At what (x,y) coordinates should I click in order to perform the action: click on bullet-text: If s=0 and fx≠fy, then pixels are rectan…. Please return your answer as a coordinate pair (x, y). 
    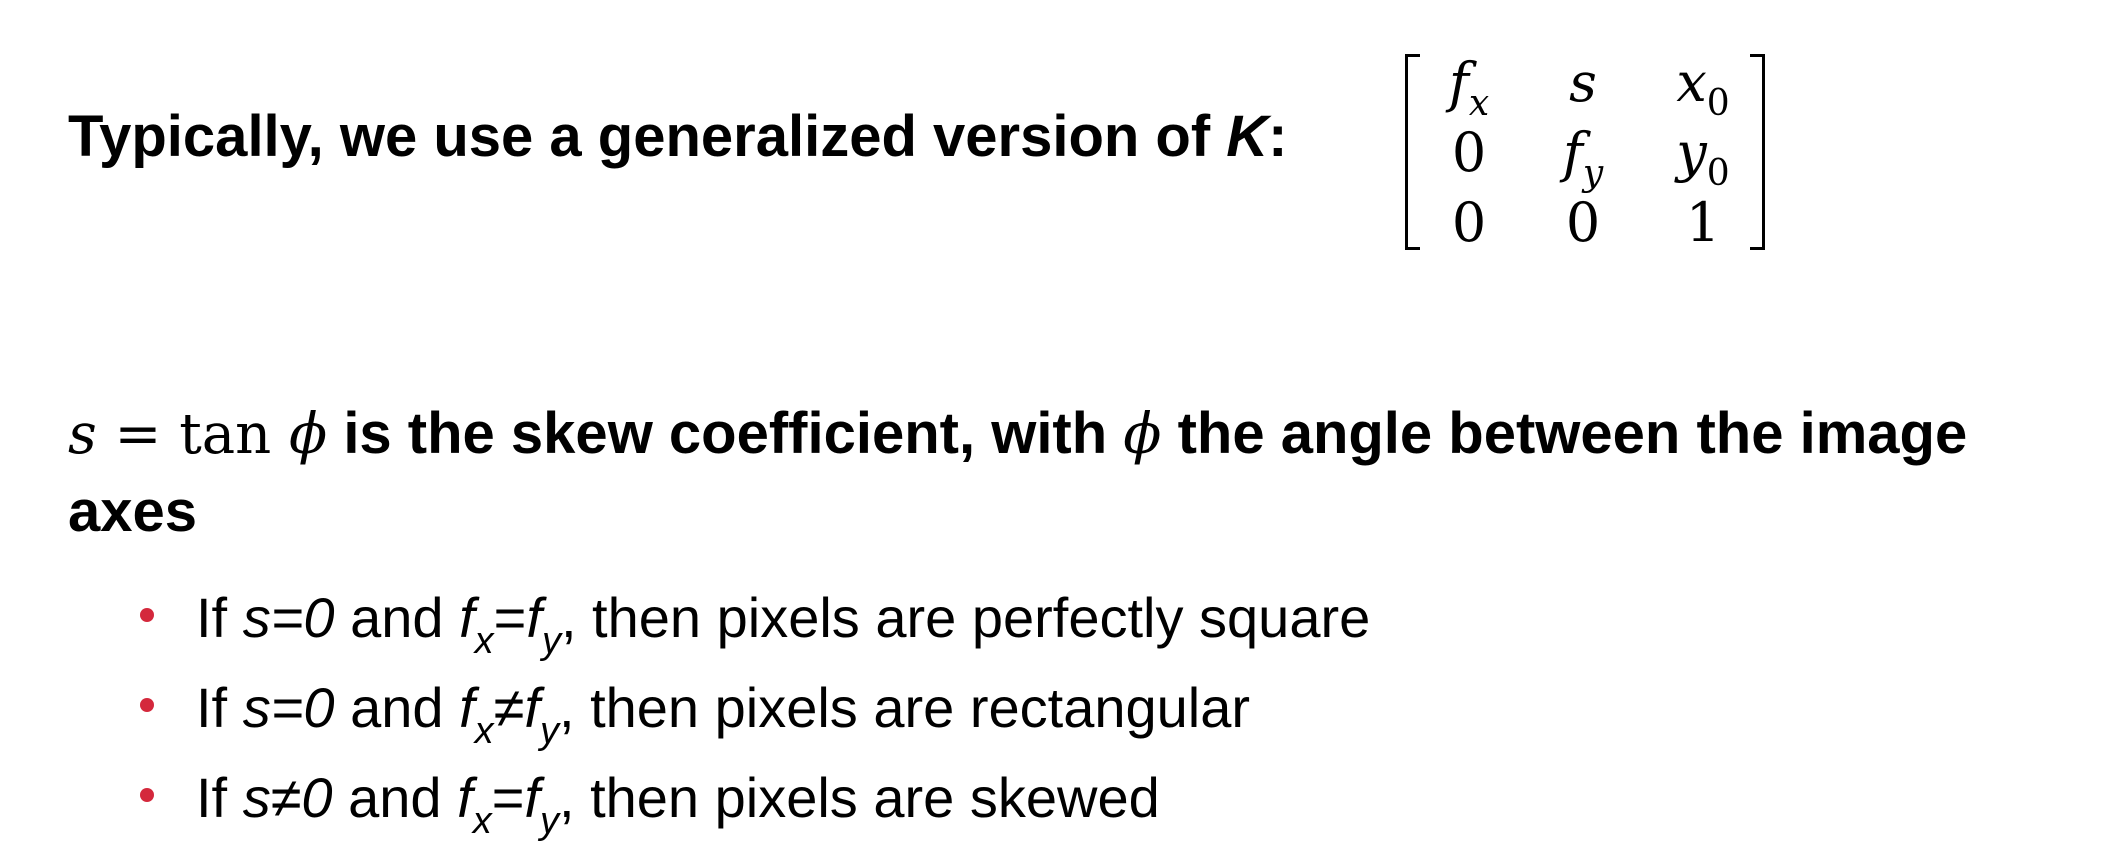
    Looking at the image, I should click on (723, 714).